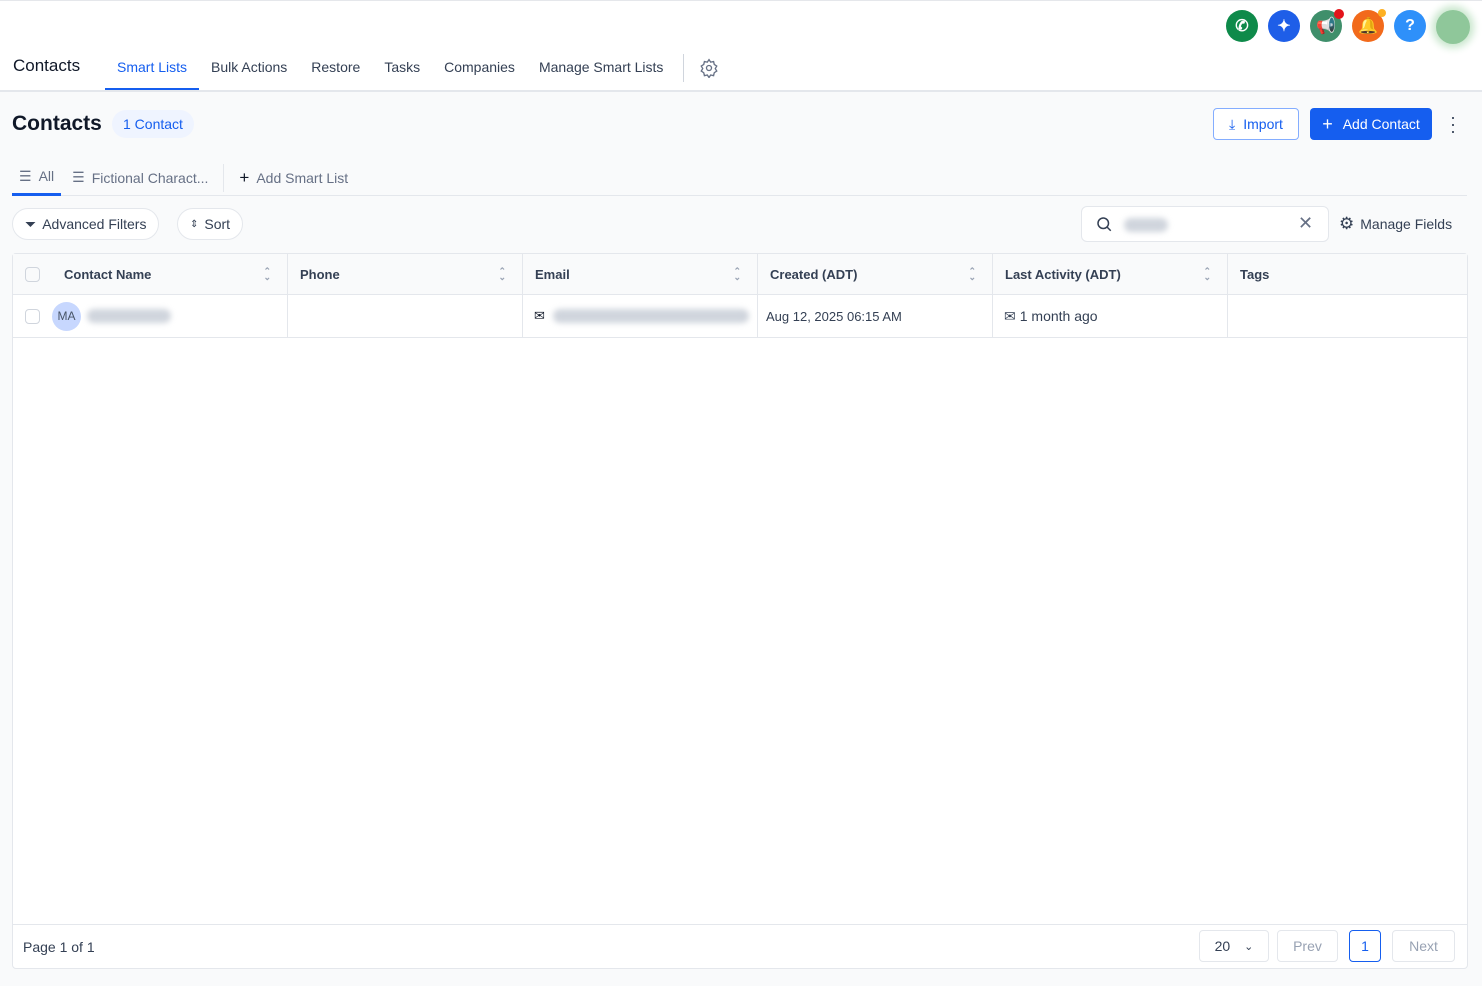  I want to click on page-title: Contacts, so click(57, 123).